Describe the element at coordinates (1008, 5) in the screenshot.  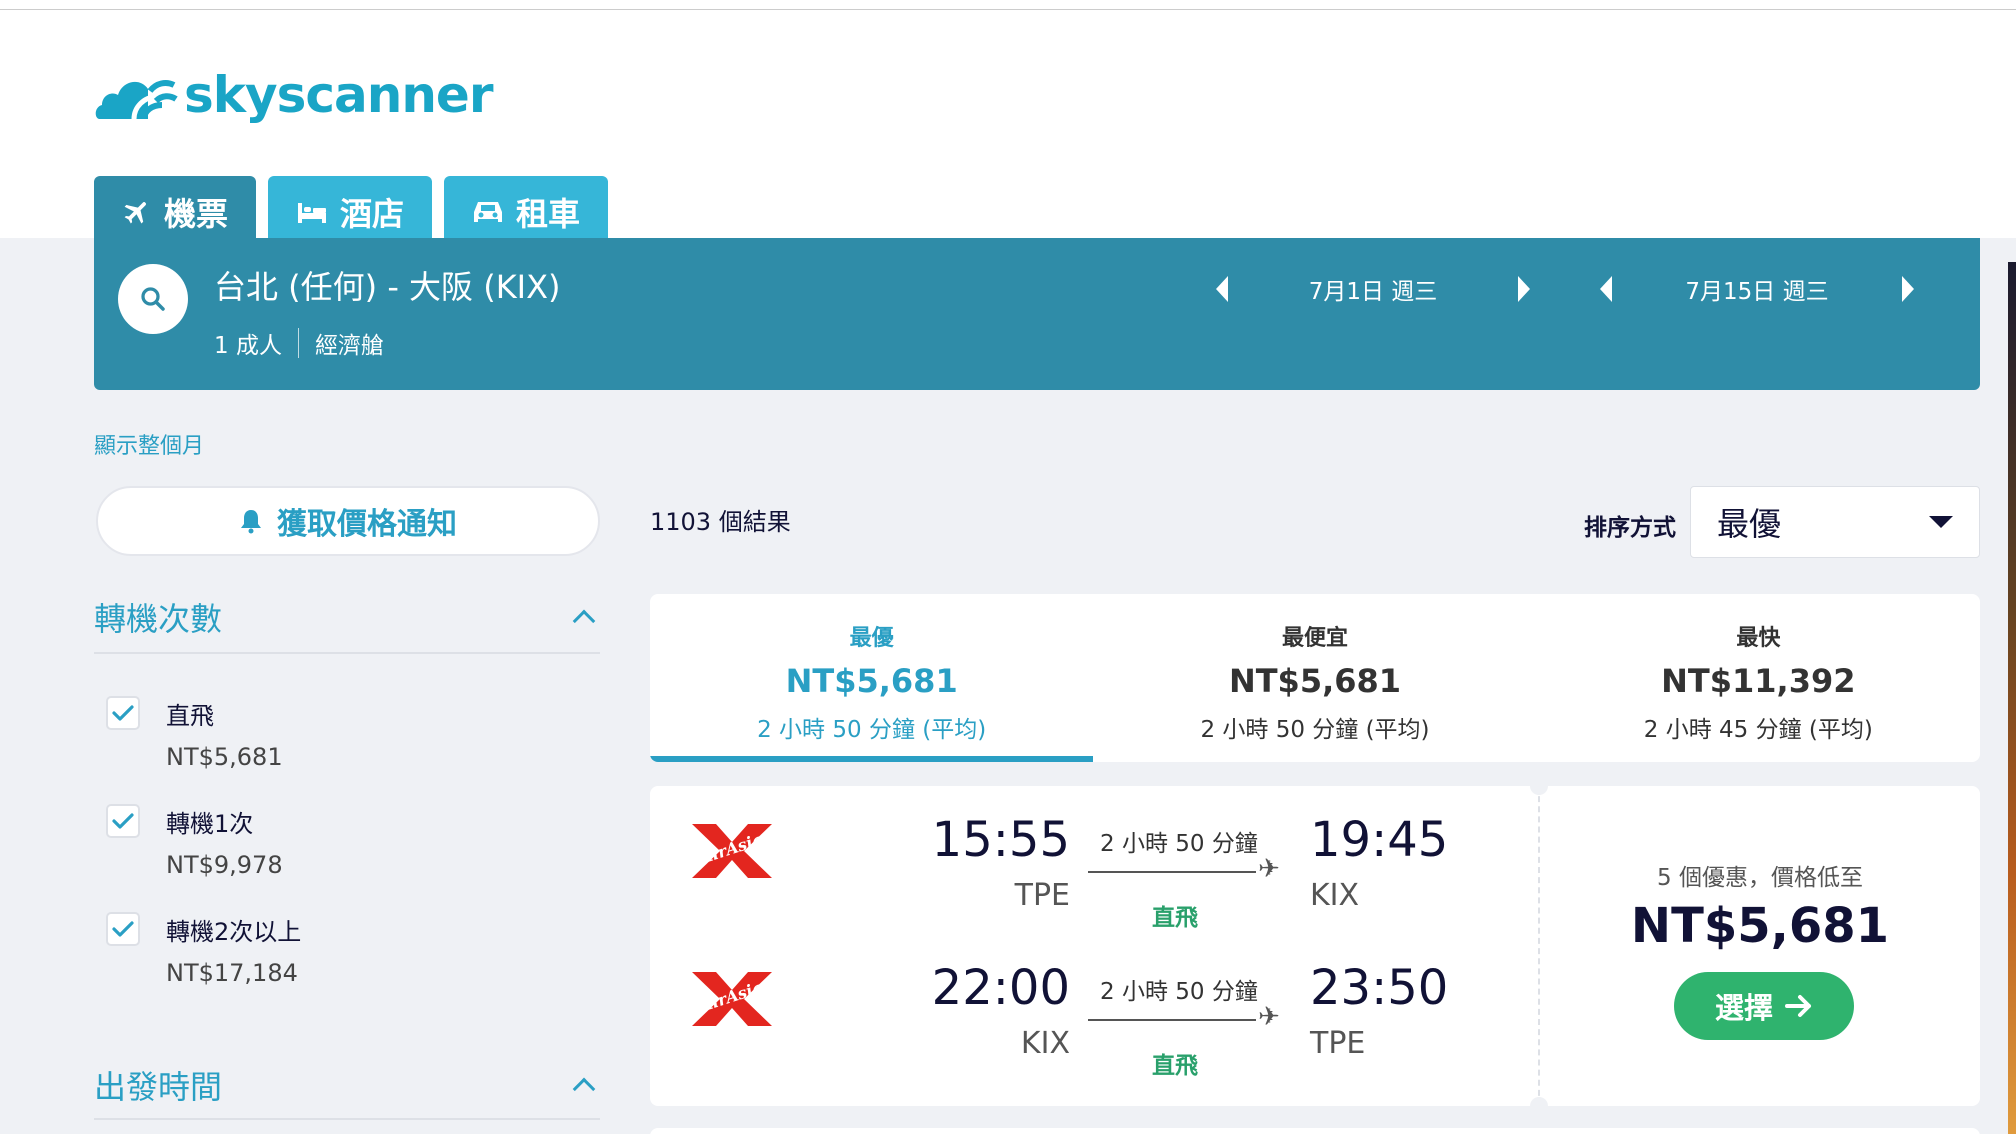
I see `window-top-edge` at that location.